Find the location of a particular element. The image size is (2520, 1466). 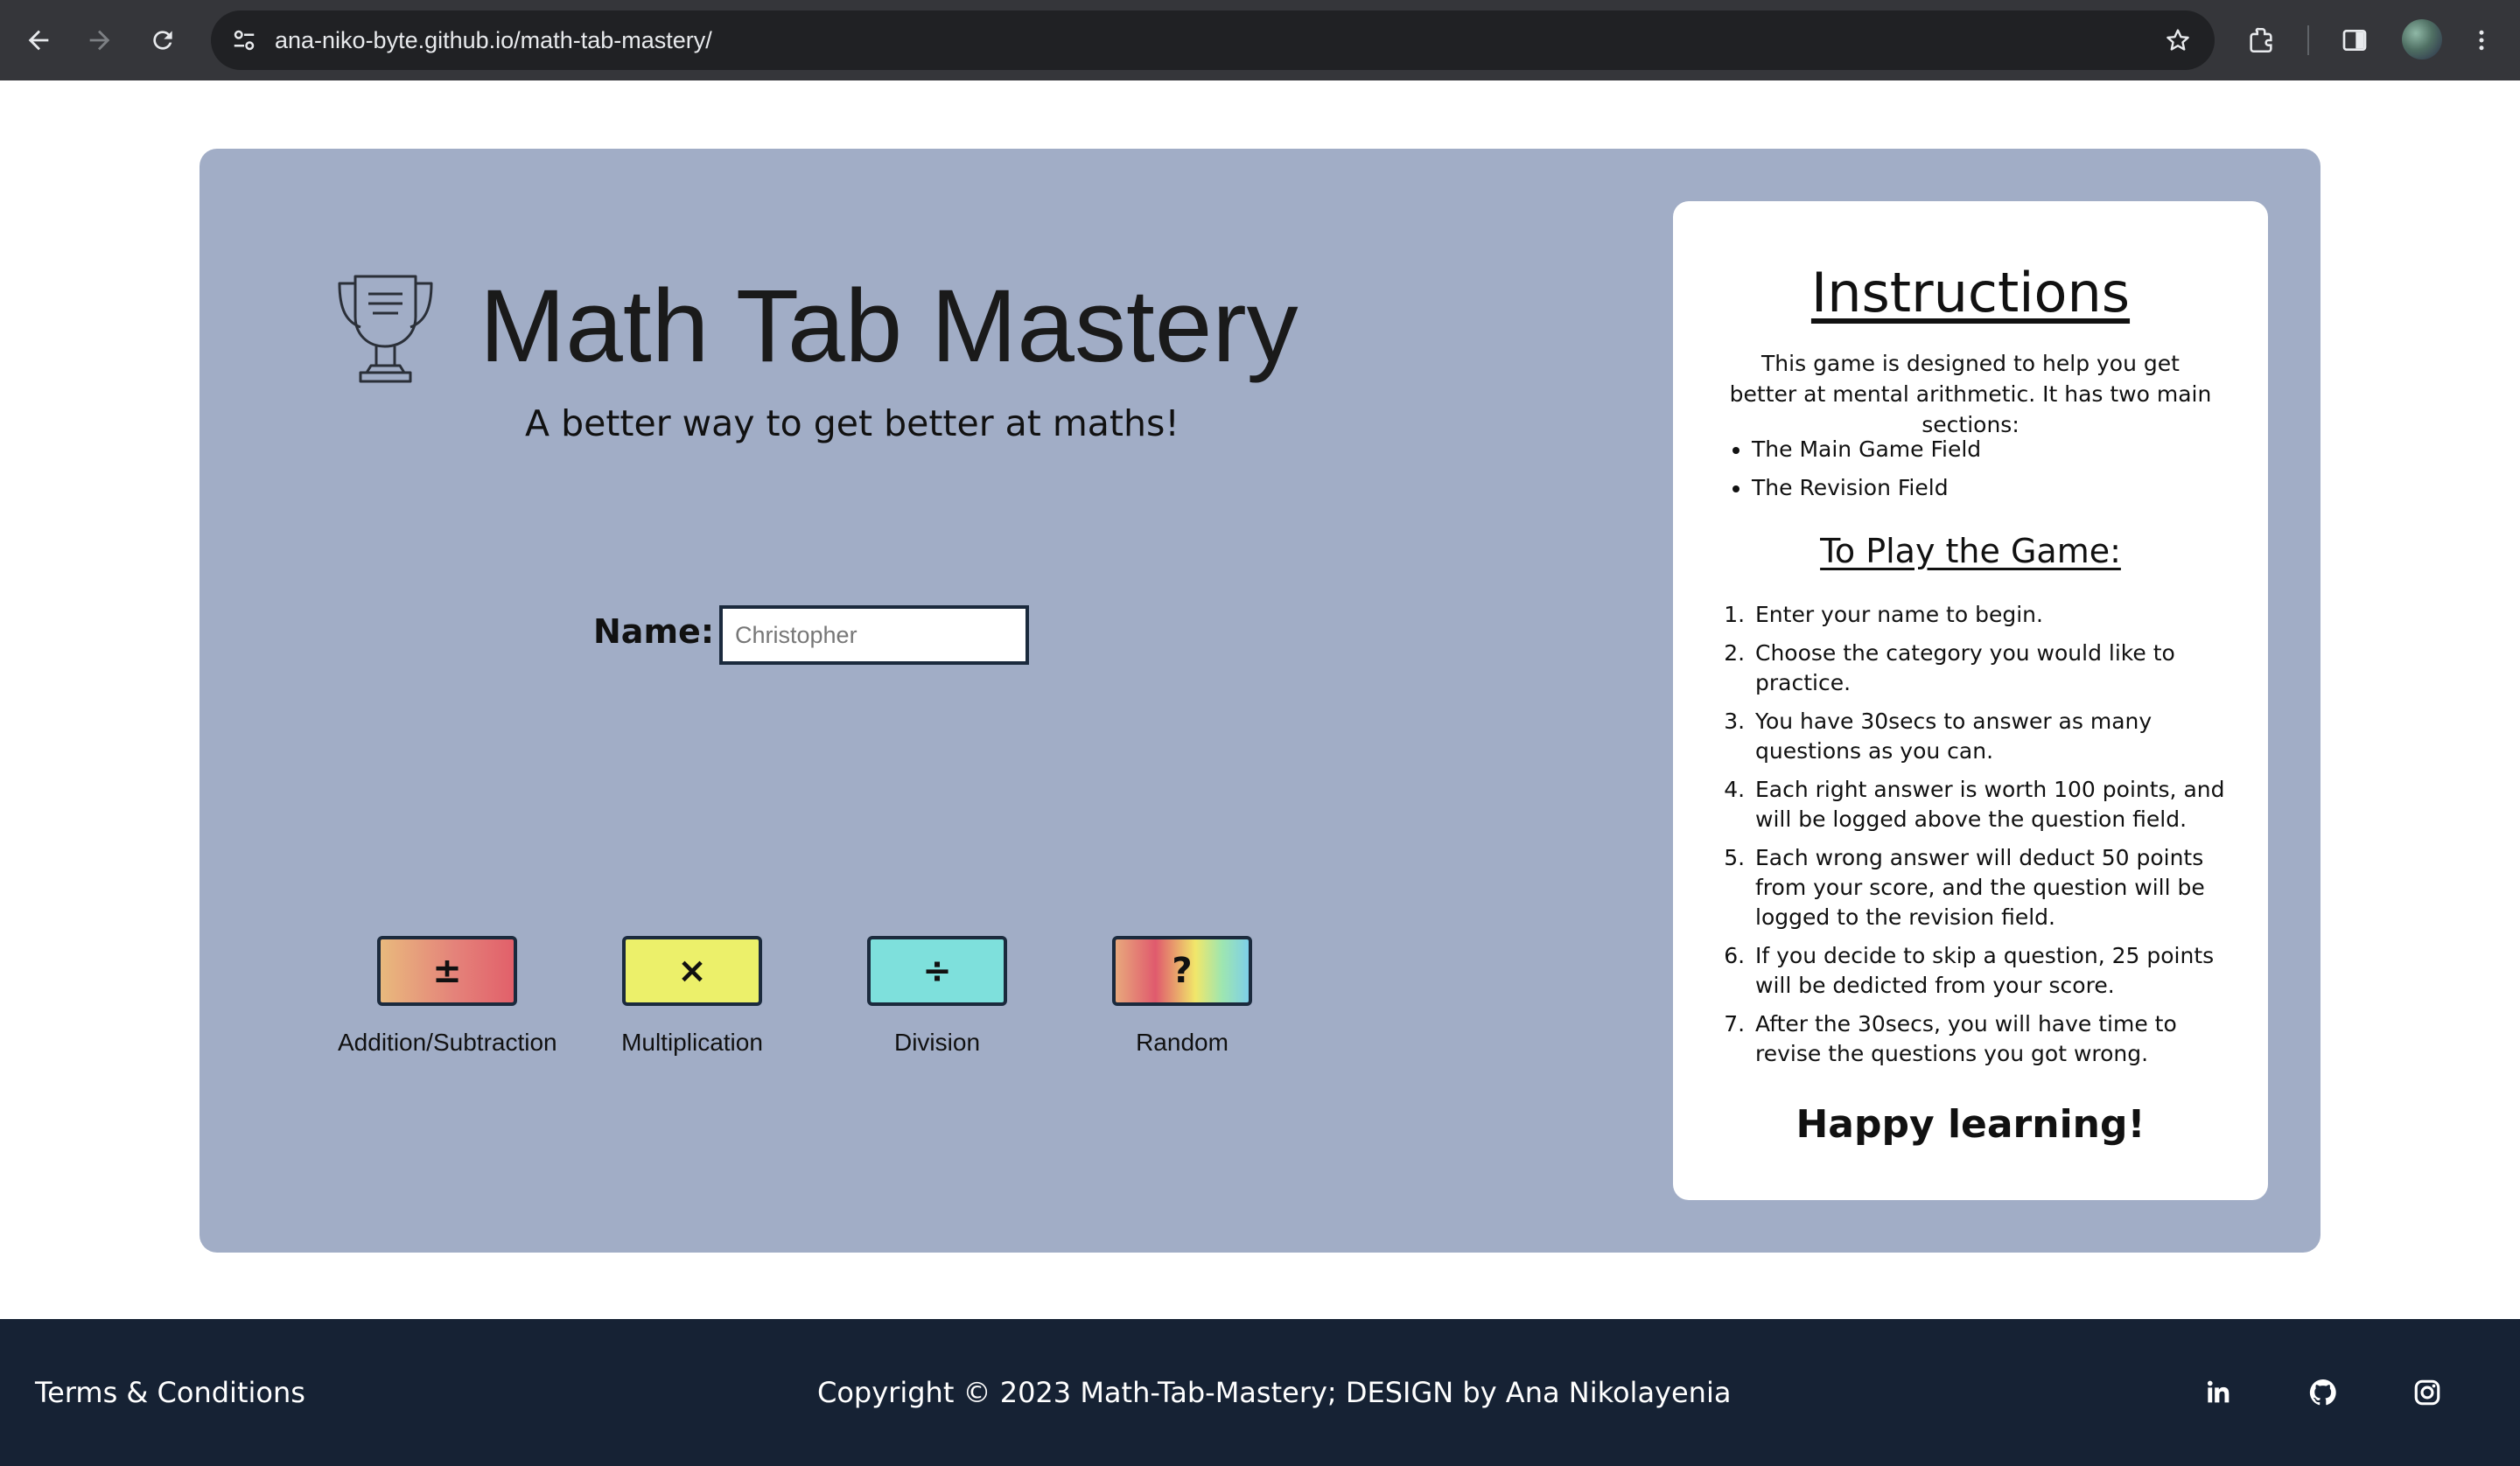

category-random: ? Random is located at coordinates (1182, 997).